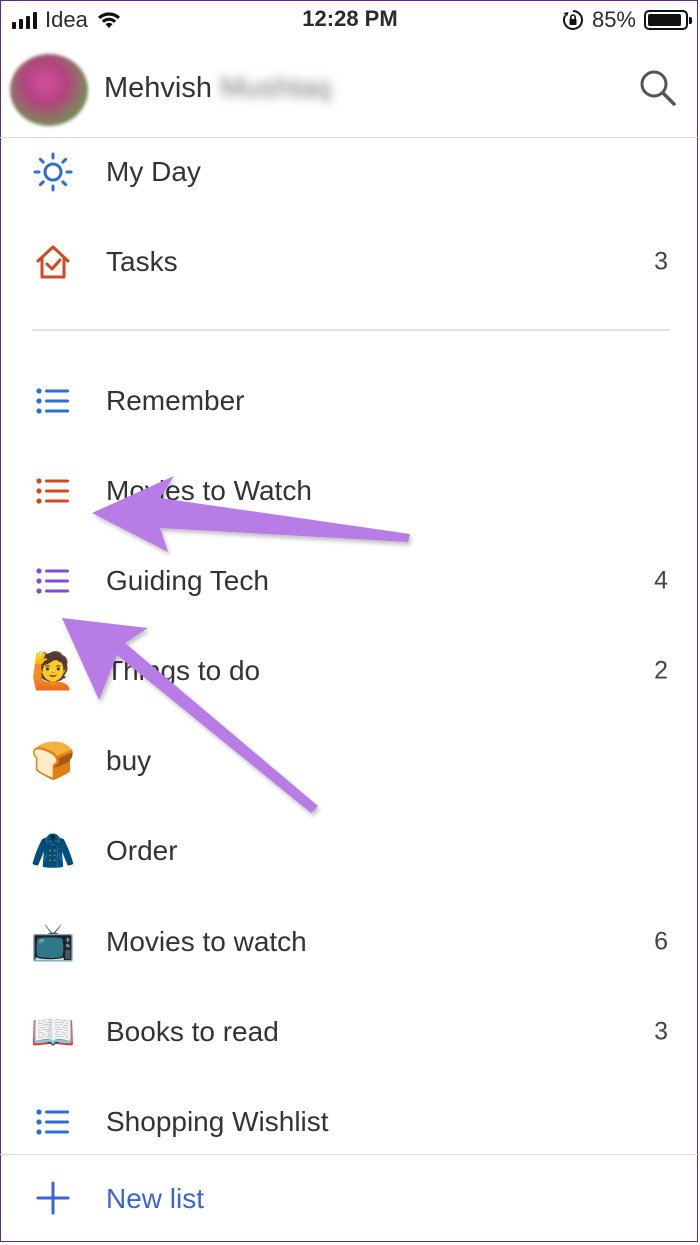 Image resolution: width=700 pixels, height=1245 pixels. What do you see at coordinates (350, 20) in the screenshot?
I see `status-bar: Idea 12:28 PM 85%` at bounding box center [350, 20].